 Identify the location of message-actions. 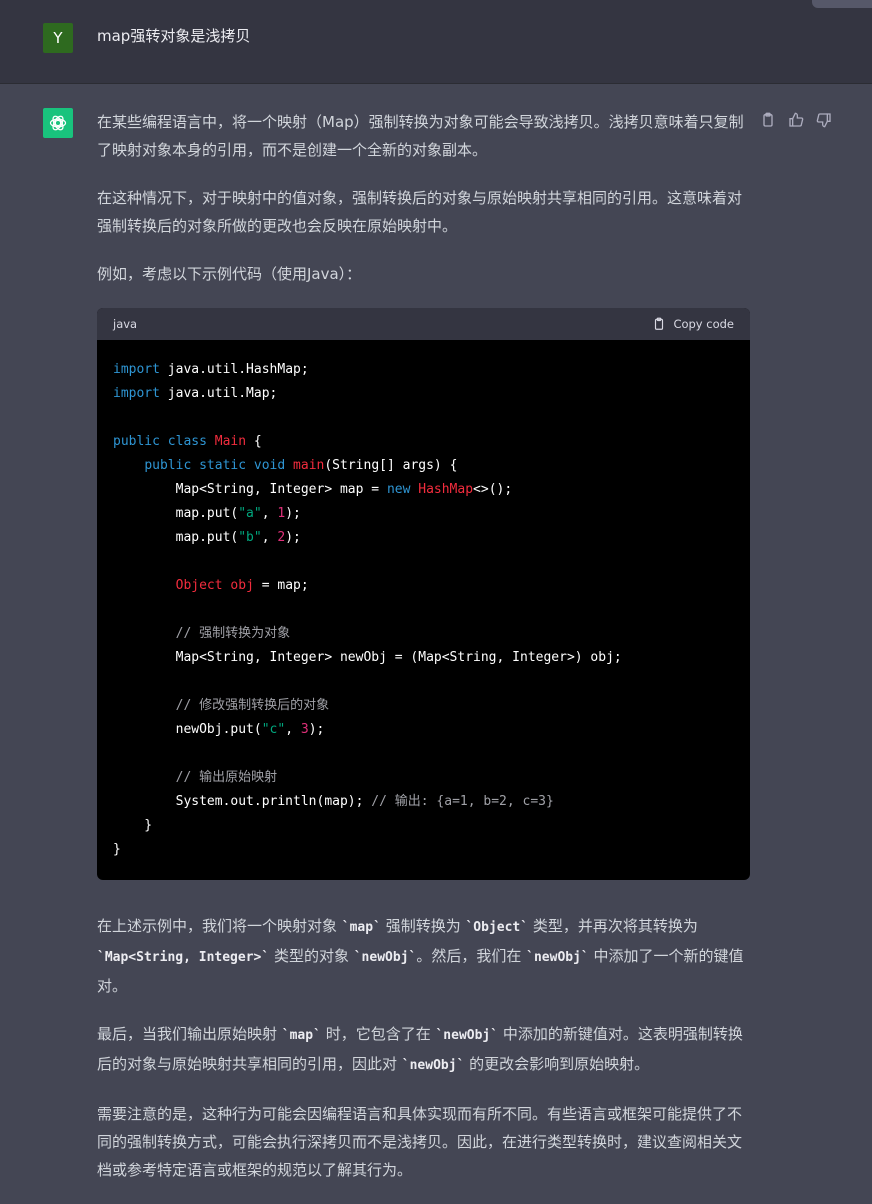
(800, 121).